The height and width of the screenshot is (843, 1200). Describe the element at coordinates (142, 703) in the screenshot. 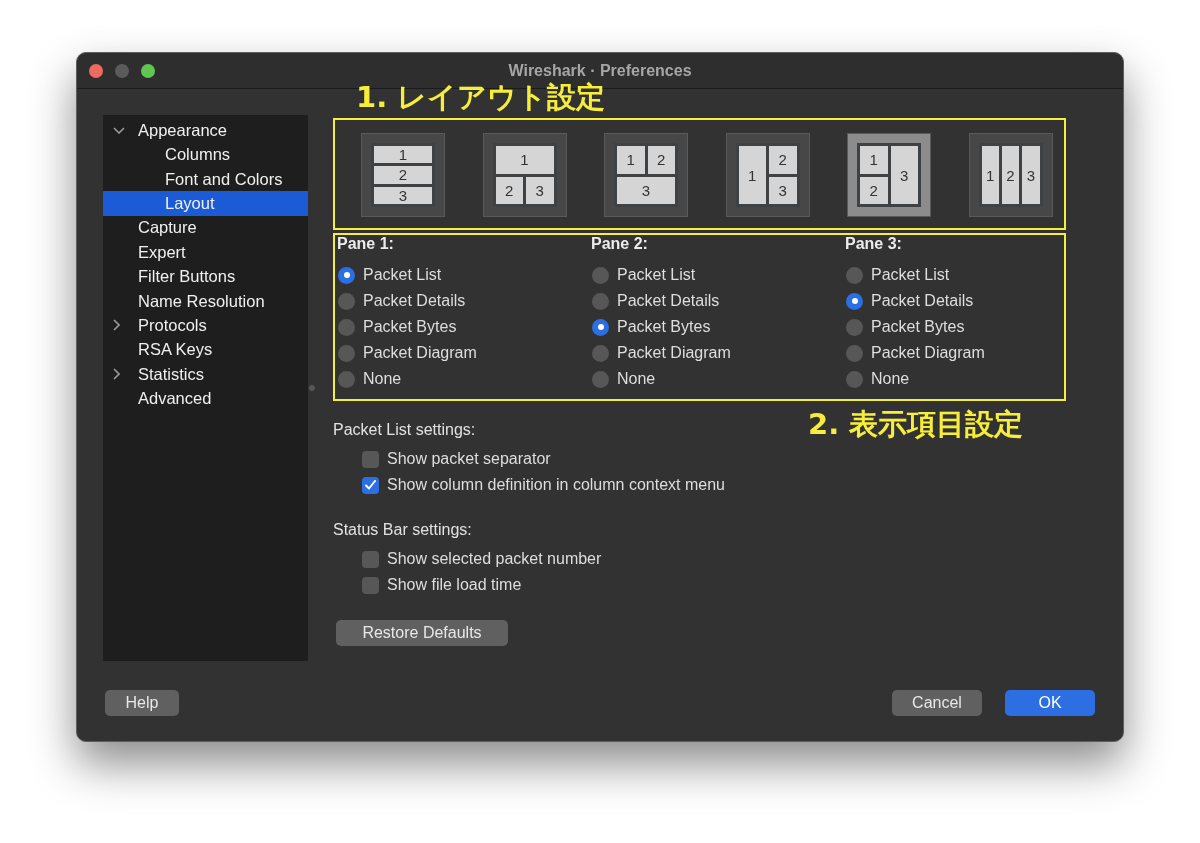

I see `dialog-button: Help` at that location.